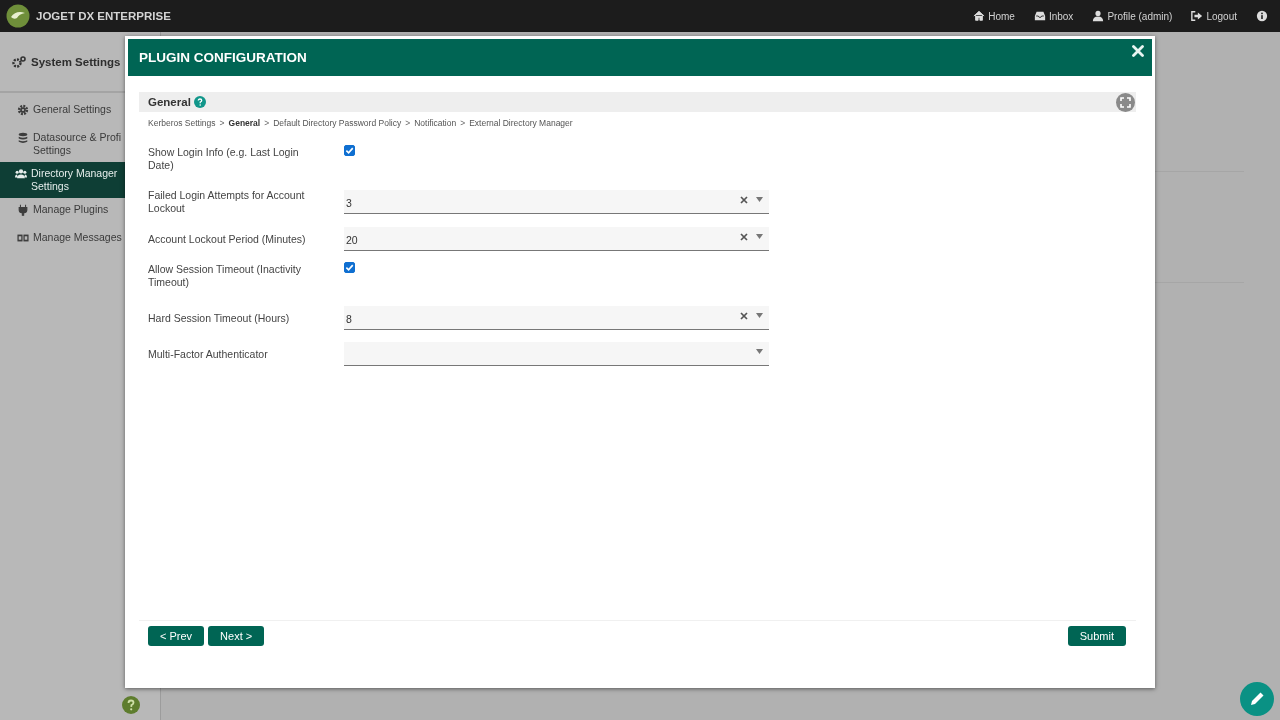 The height and width of the screenshot is (720, 1280). What do you see at coordinates (1096, 636) in the screenshot?
I see `submit-button: Submit` at bounding box center [1096, 636].